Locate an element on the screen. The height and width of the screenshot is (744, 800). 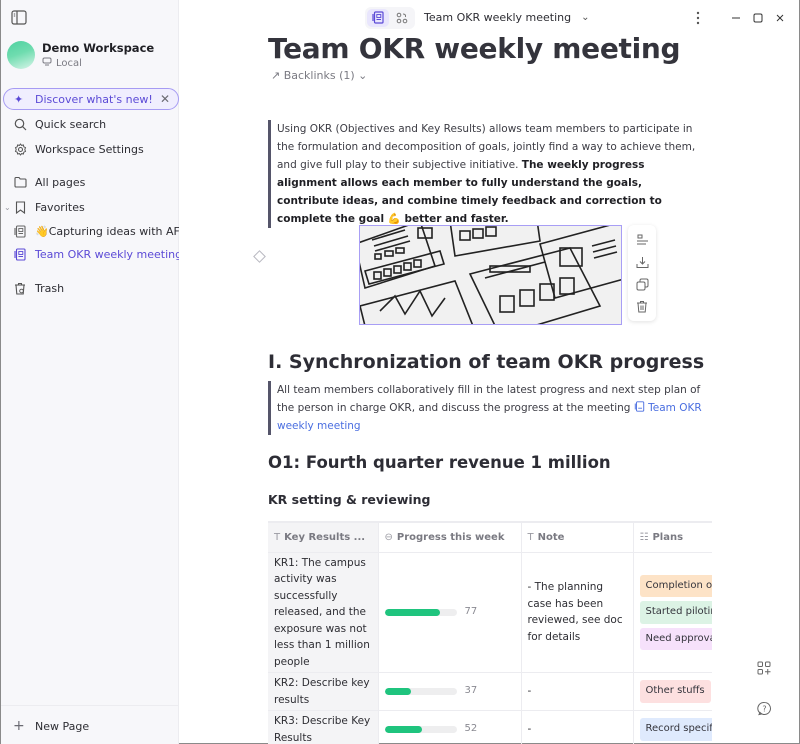
progress-value: 52 is located at coordinates (471, 729).